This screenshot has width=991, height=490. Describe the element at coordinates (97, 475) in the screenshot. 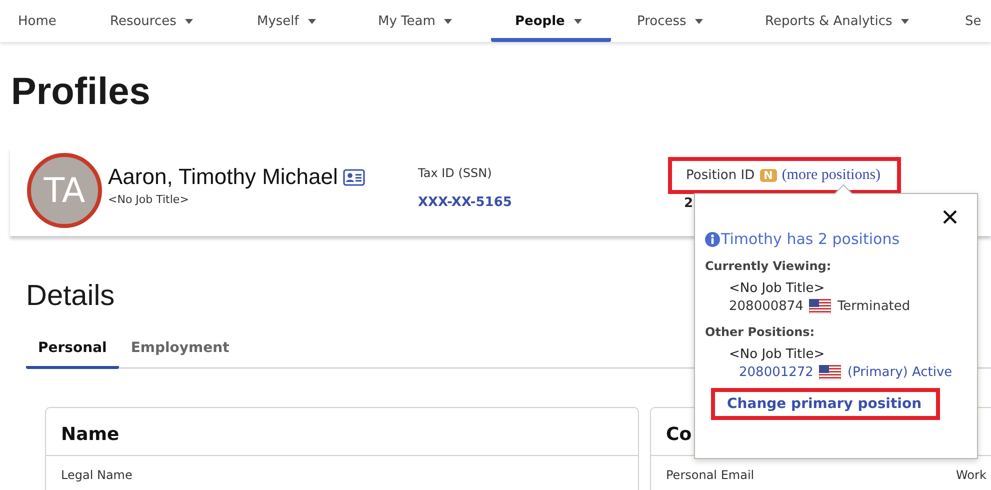

I see `field-label: Legal Name` at that location.